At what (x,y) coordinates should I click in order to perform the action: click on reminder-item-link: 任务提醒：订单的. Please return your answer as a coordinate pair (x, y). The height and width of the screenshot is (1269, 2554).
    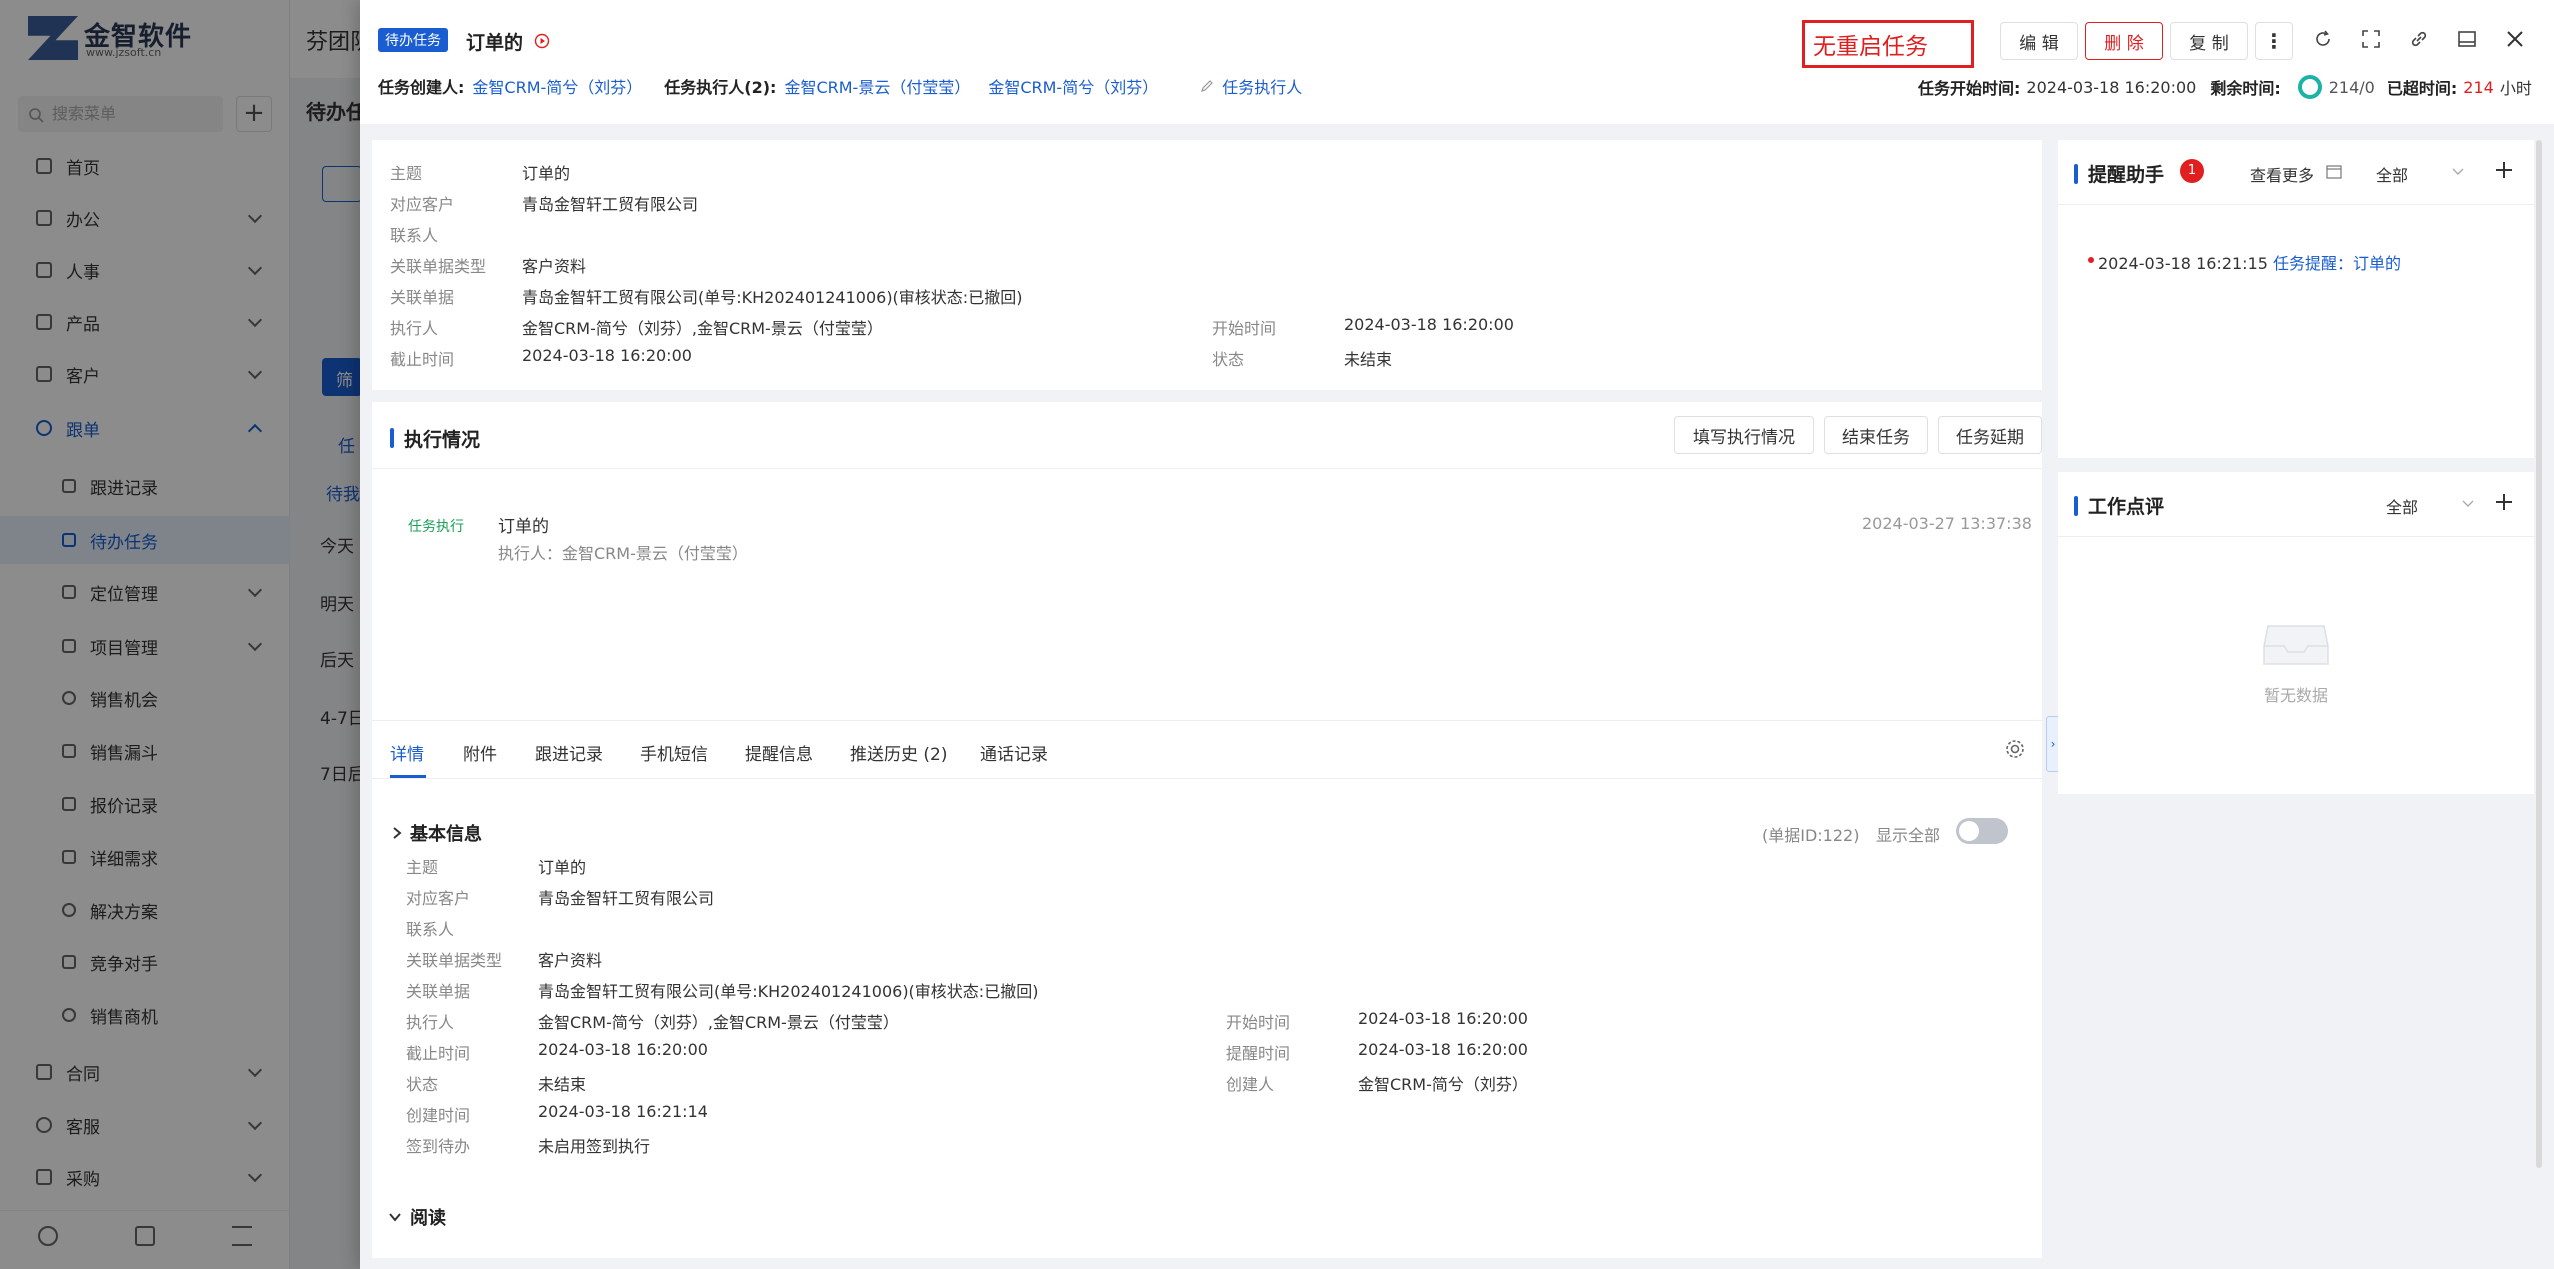
    Looking at the image, I should click on (2337, 263).